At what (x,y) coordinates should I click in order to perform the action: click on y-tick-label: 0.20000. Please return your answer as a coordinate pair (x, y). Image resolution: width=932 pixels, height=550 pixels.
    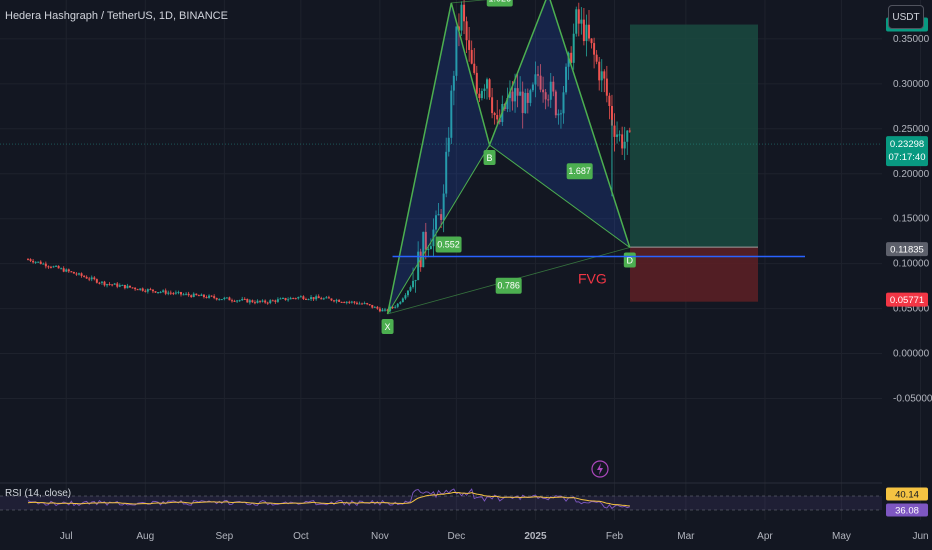
    Looking at the image, I should click on (911, 174).